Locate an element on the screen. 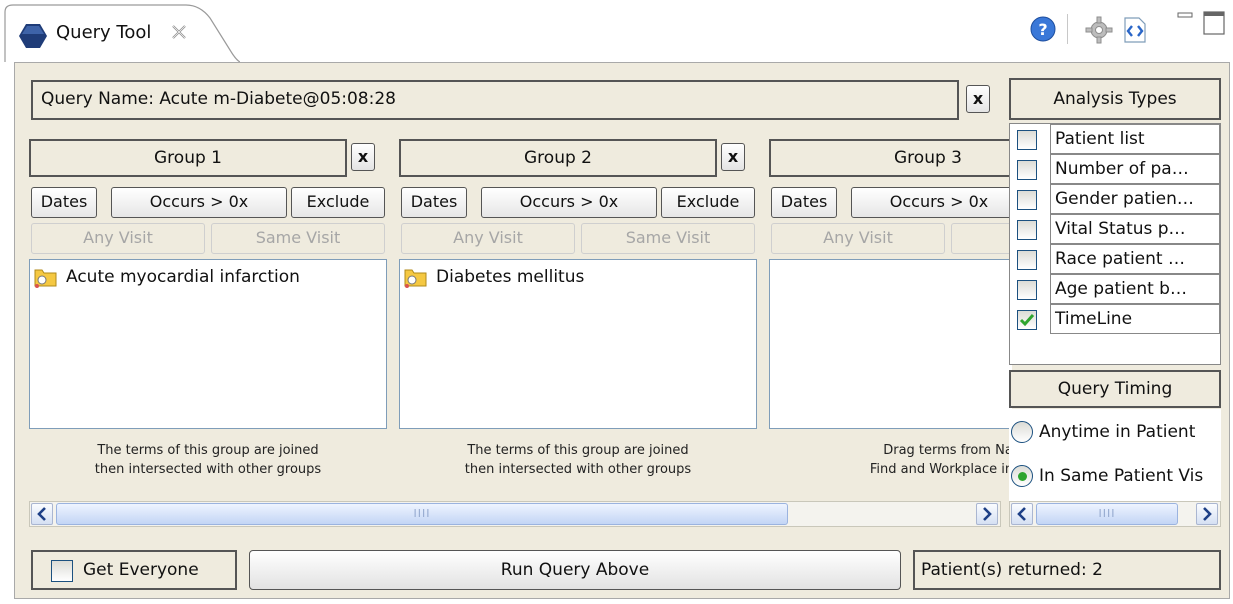 This screenshot has width=1233, height=604. query-tool-hexagon-icon is located at coordinates (33, 36).